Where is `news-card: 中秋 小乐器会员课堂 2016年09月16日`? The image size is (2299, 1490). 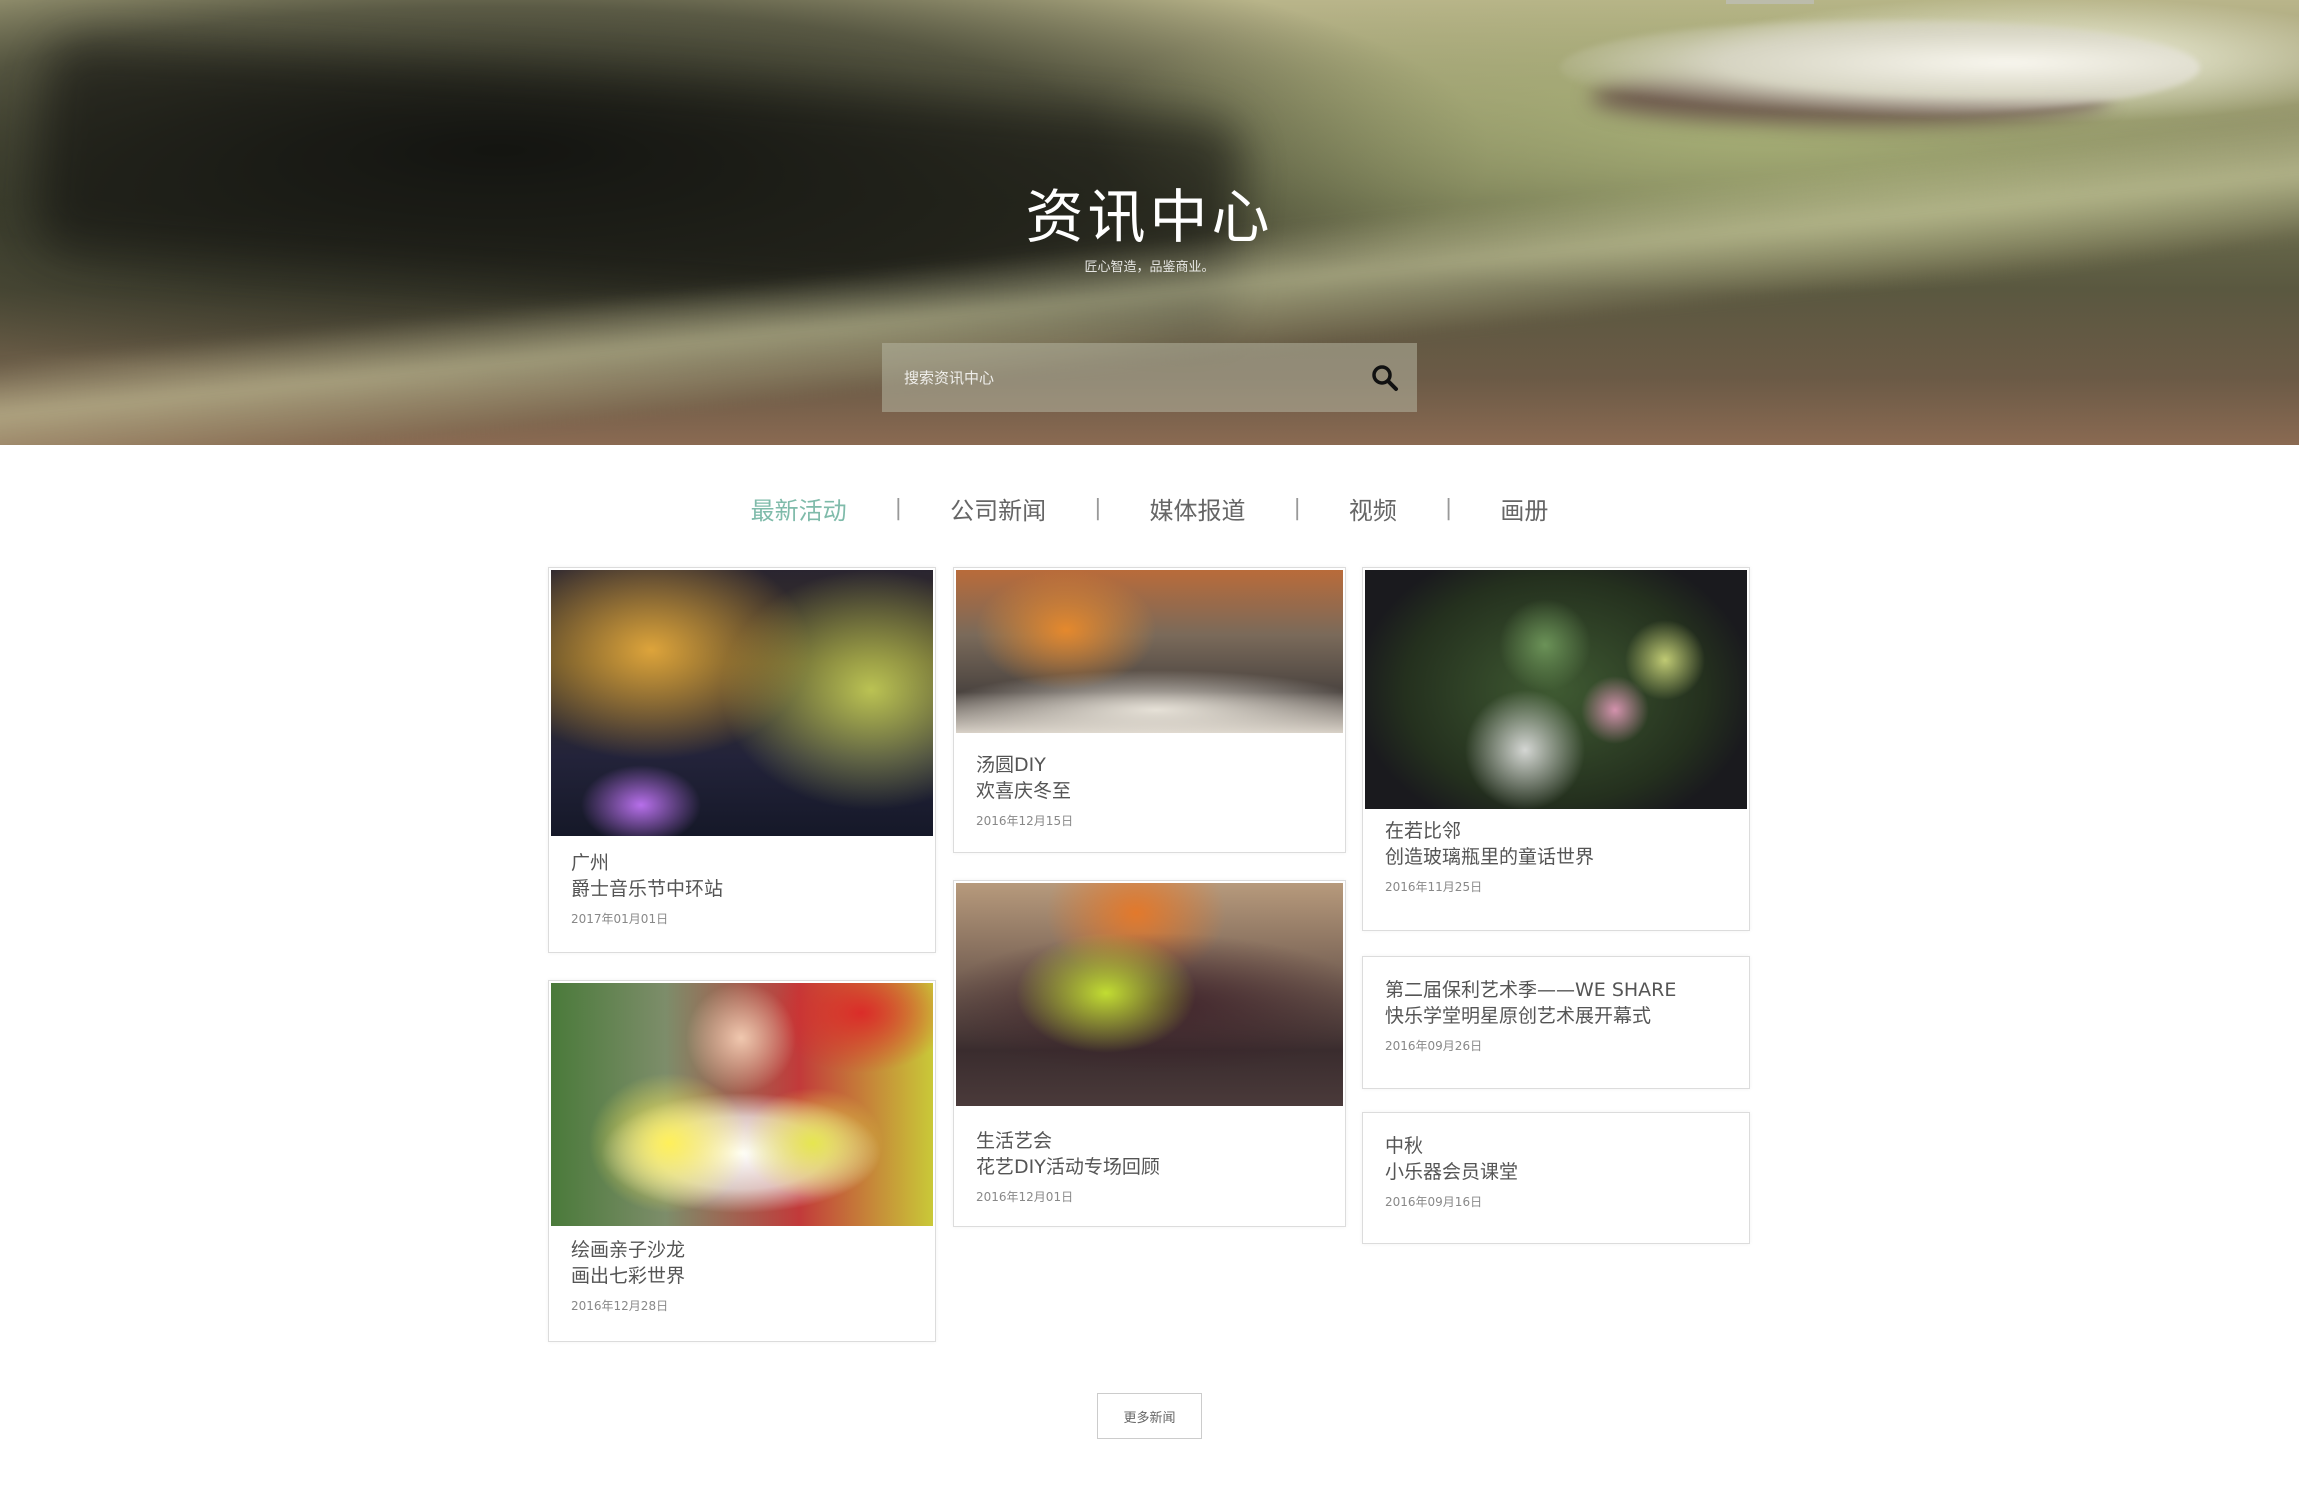 news-card: 中秋 小乐器会员课堂 2016年09月16日 is located at coordinates (1556, 1178).